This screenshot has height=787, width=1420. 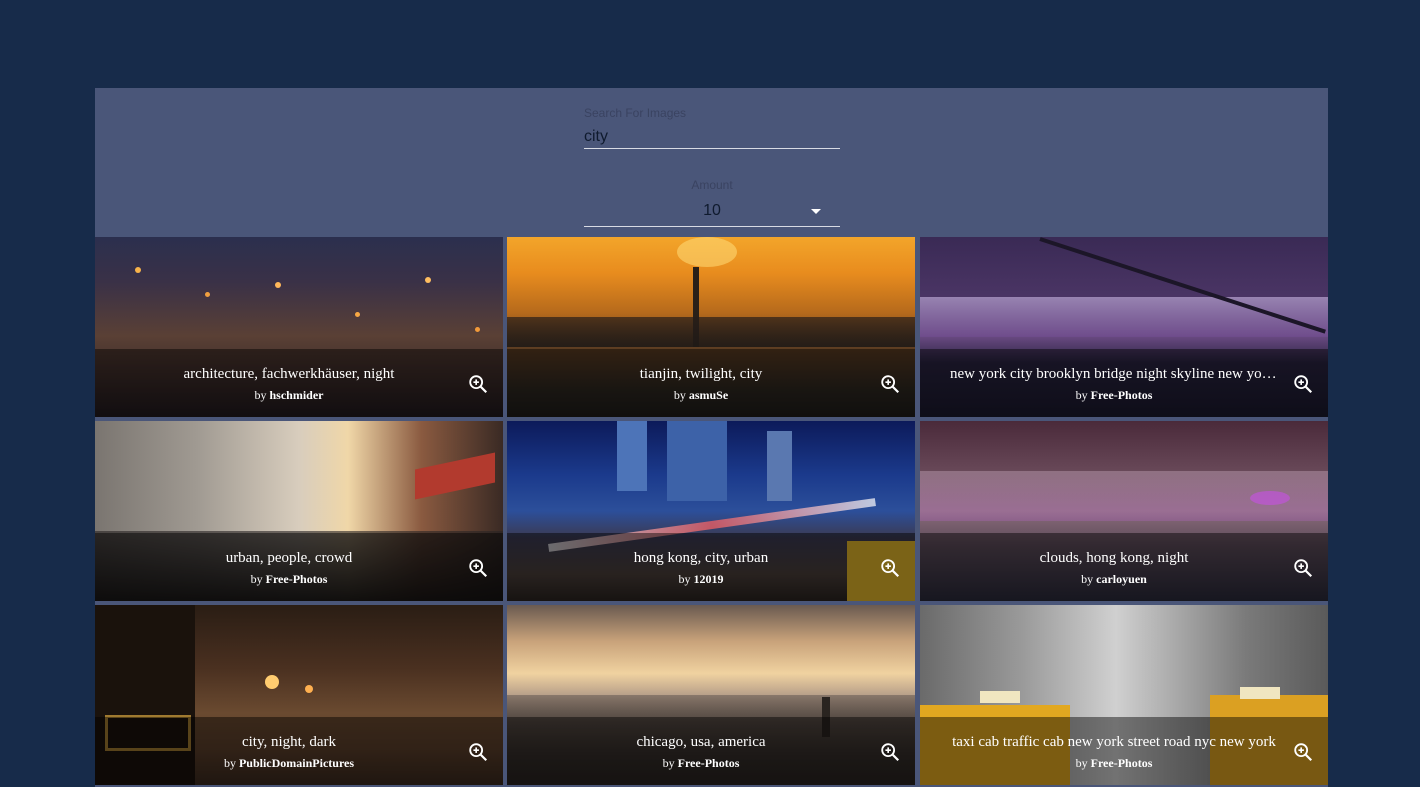 What do you see at coordinates (712, 138) in the screenshot?
I see `search-input: city` at bounding box center [712, 138].